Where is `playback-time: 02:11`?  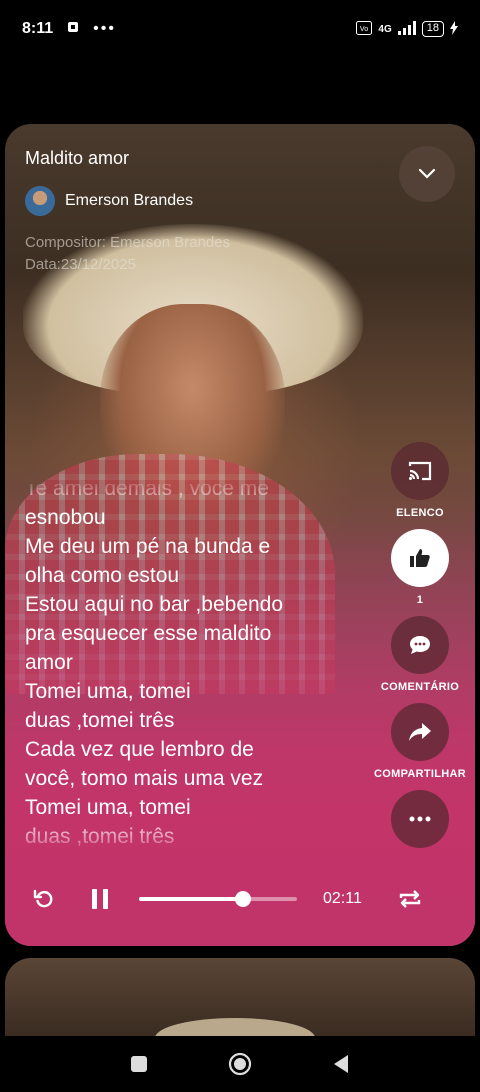 playback-time: 02:11 is located at coordinates (342, 898).